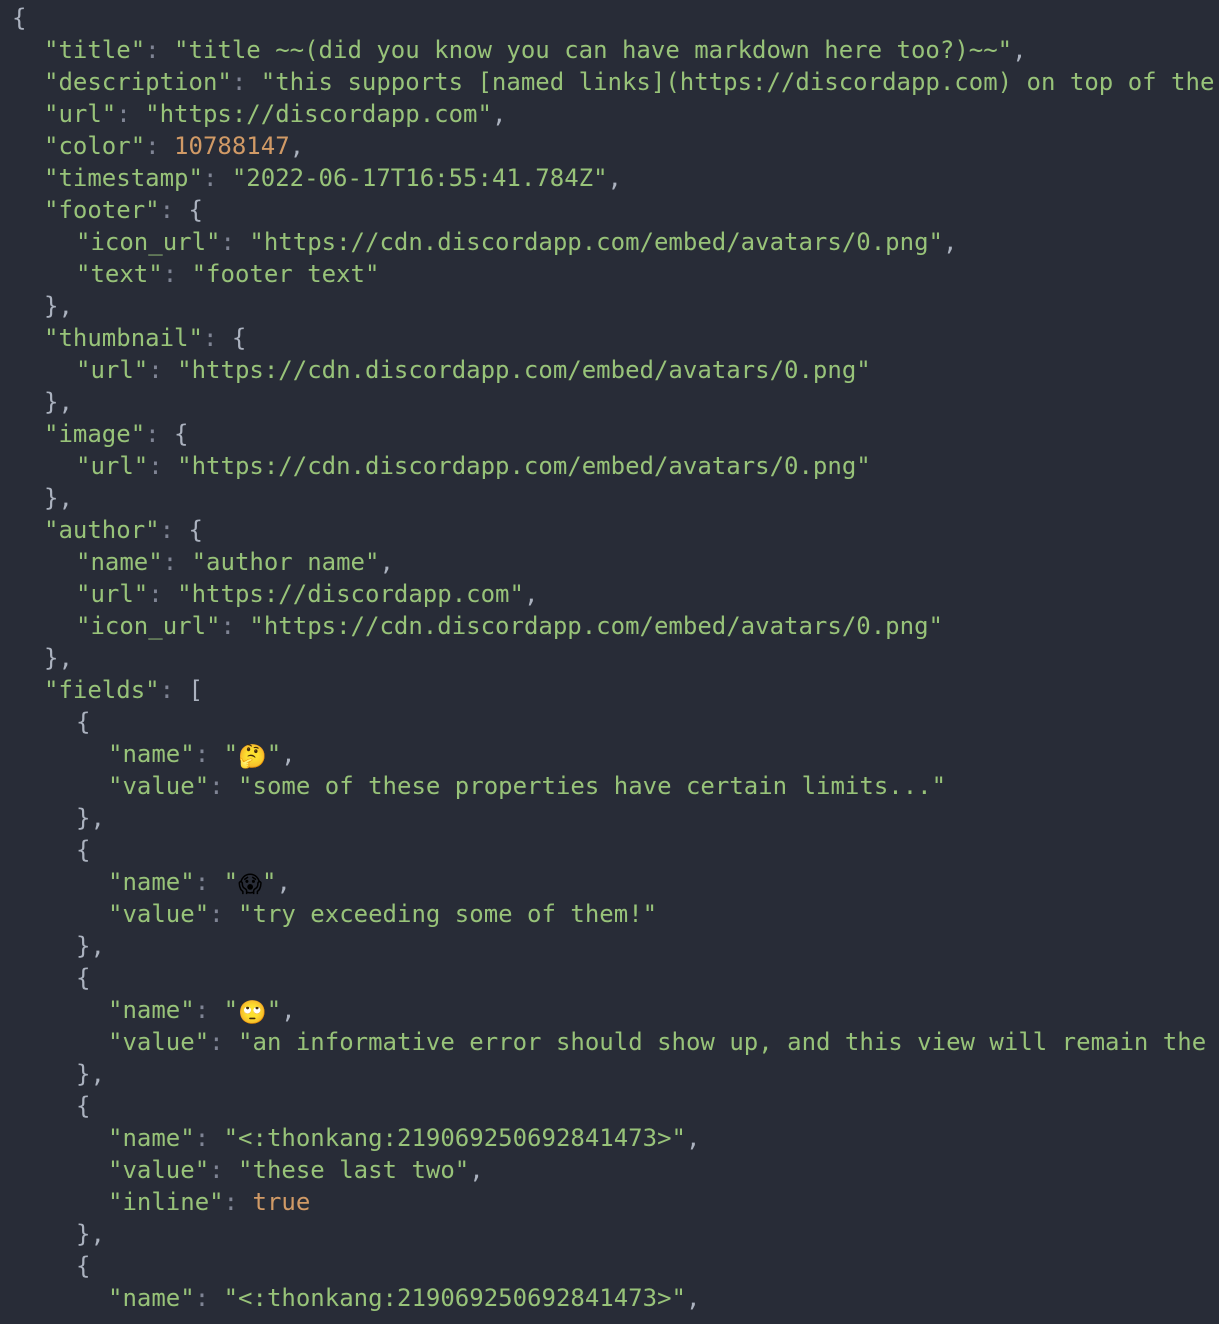  Describe the element at coordinates (609, 434) in the screenshot. I see `code-line: "image": {` at that location.